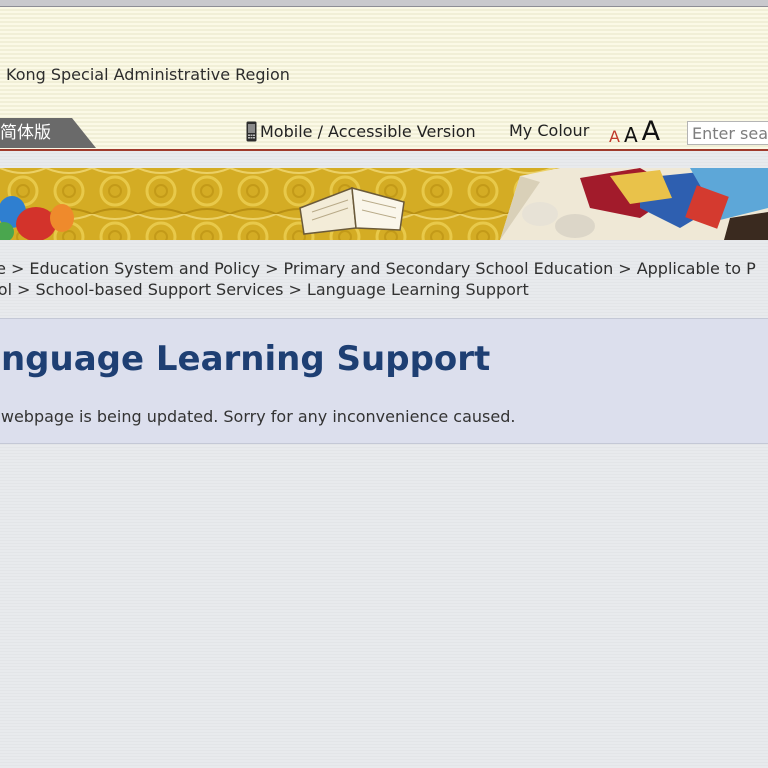 The height and width of the screenshot is (768, 768). What do you see at coordinates (245, 359) in the screenshot?
I see `page-title: anguage Learning Support` at bounding box center [245, 359].